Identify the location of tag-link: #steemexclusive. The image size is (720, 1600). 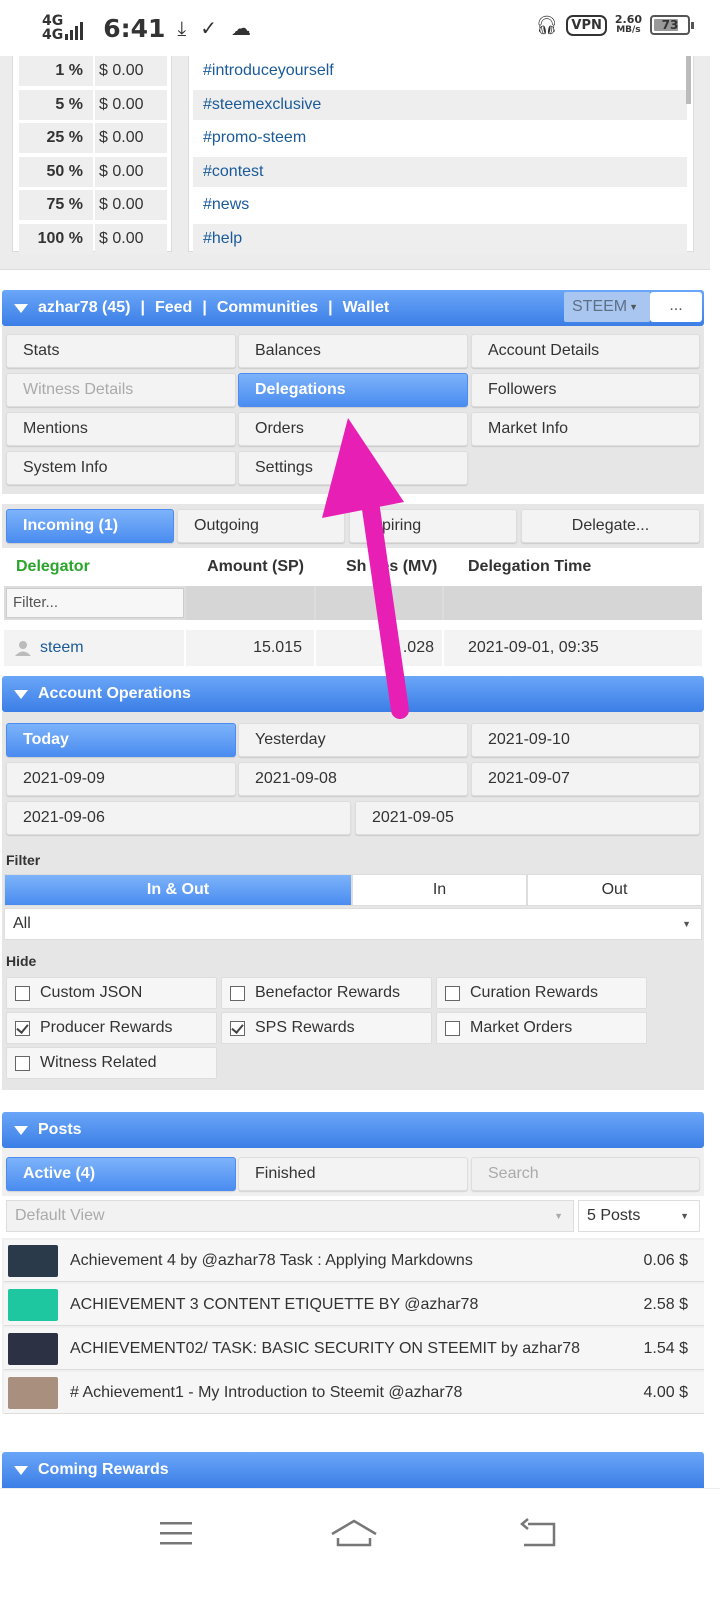
(440, 104).